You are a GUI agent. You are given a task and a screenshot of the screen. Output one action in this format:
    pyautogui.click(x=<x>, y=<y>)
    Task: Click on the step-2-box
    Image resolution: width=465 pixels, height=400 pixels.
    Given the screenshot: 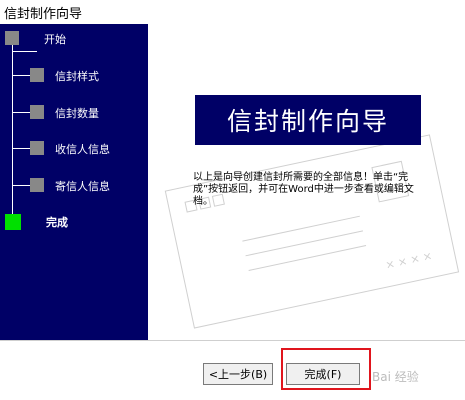 What is the action you would take?
    pyautogui.click(x=37, y=75)
    